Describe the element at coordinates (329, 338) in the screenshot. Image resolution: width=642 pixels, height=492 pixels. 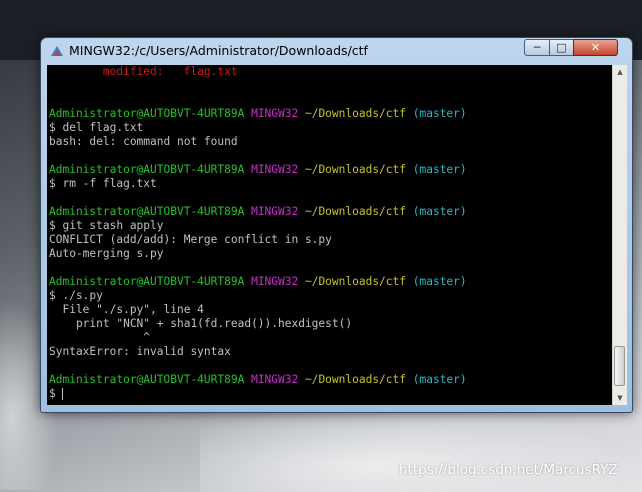
I see `terminal-line: ^` at that location.